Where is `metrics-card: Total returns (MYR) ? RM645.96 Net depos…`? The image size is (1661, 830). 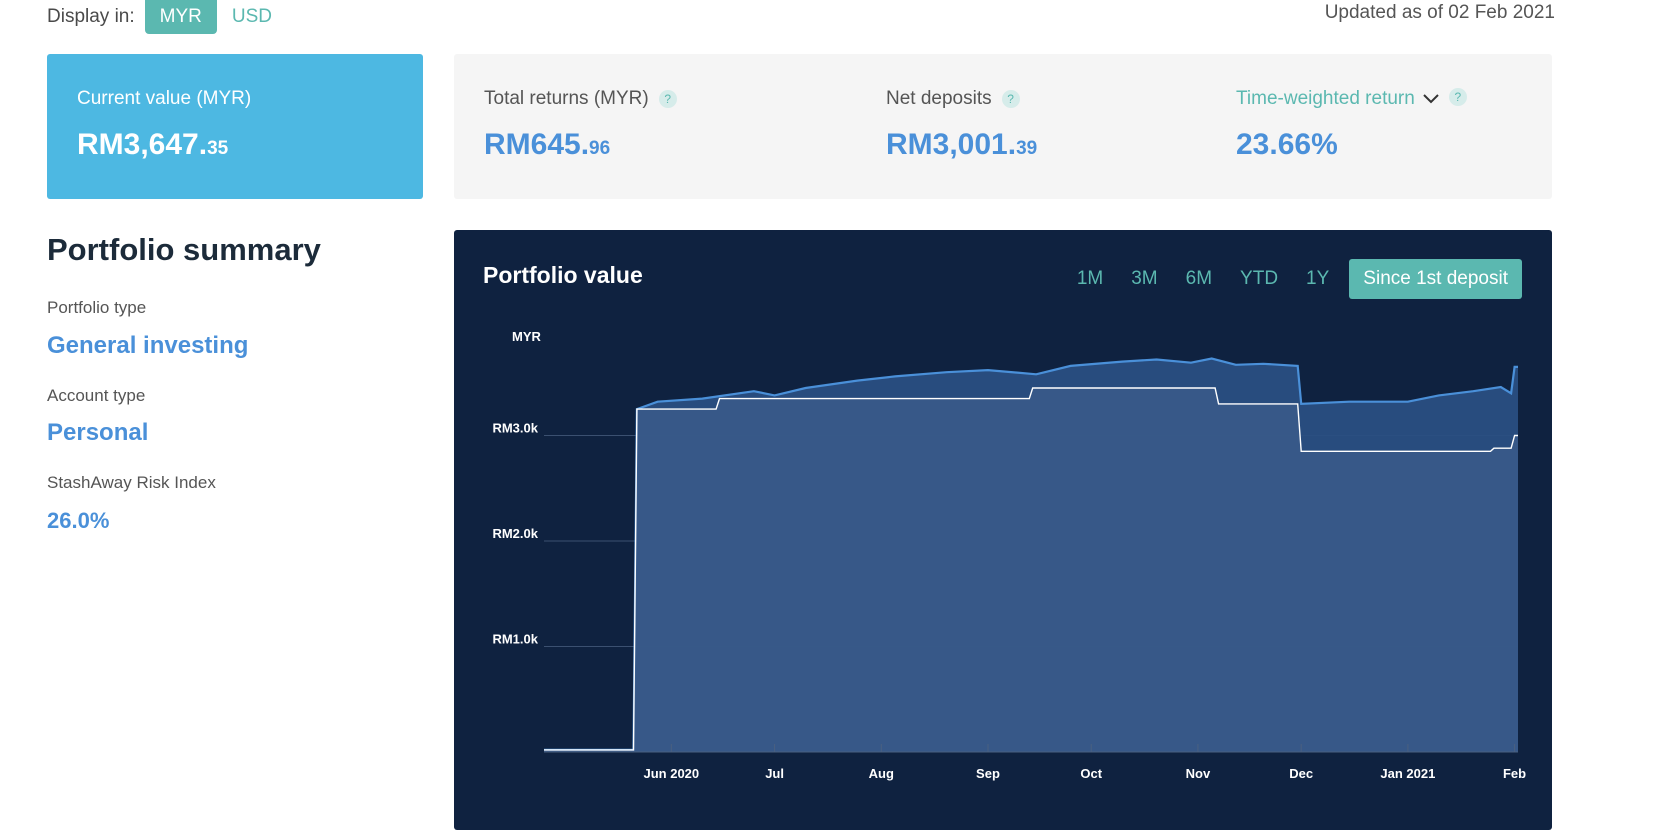 metrics-card: Total returns (MYR) ? RM645.96 Net depos… is located at coordinates (1003, 126).